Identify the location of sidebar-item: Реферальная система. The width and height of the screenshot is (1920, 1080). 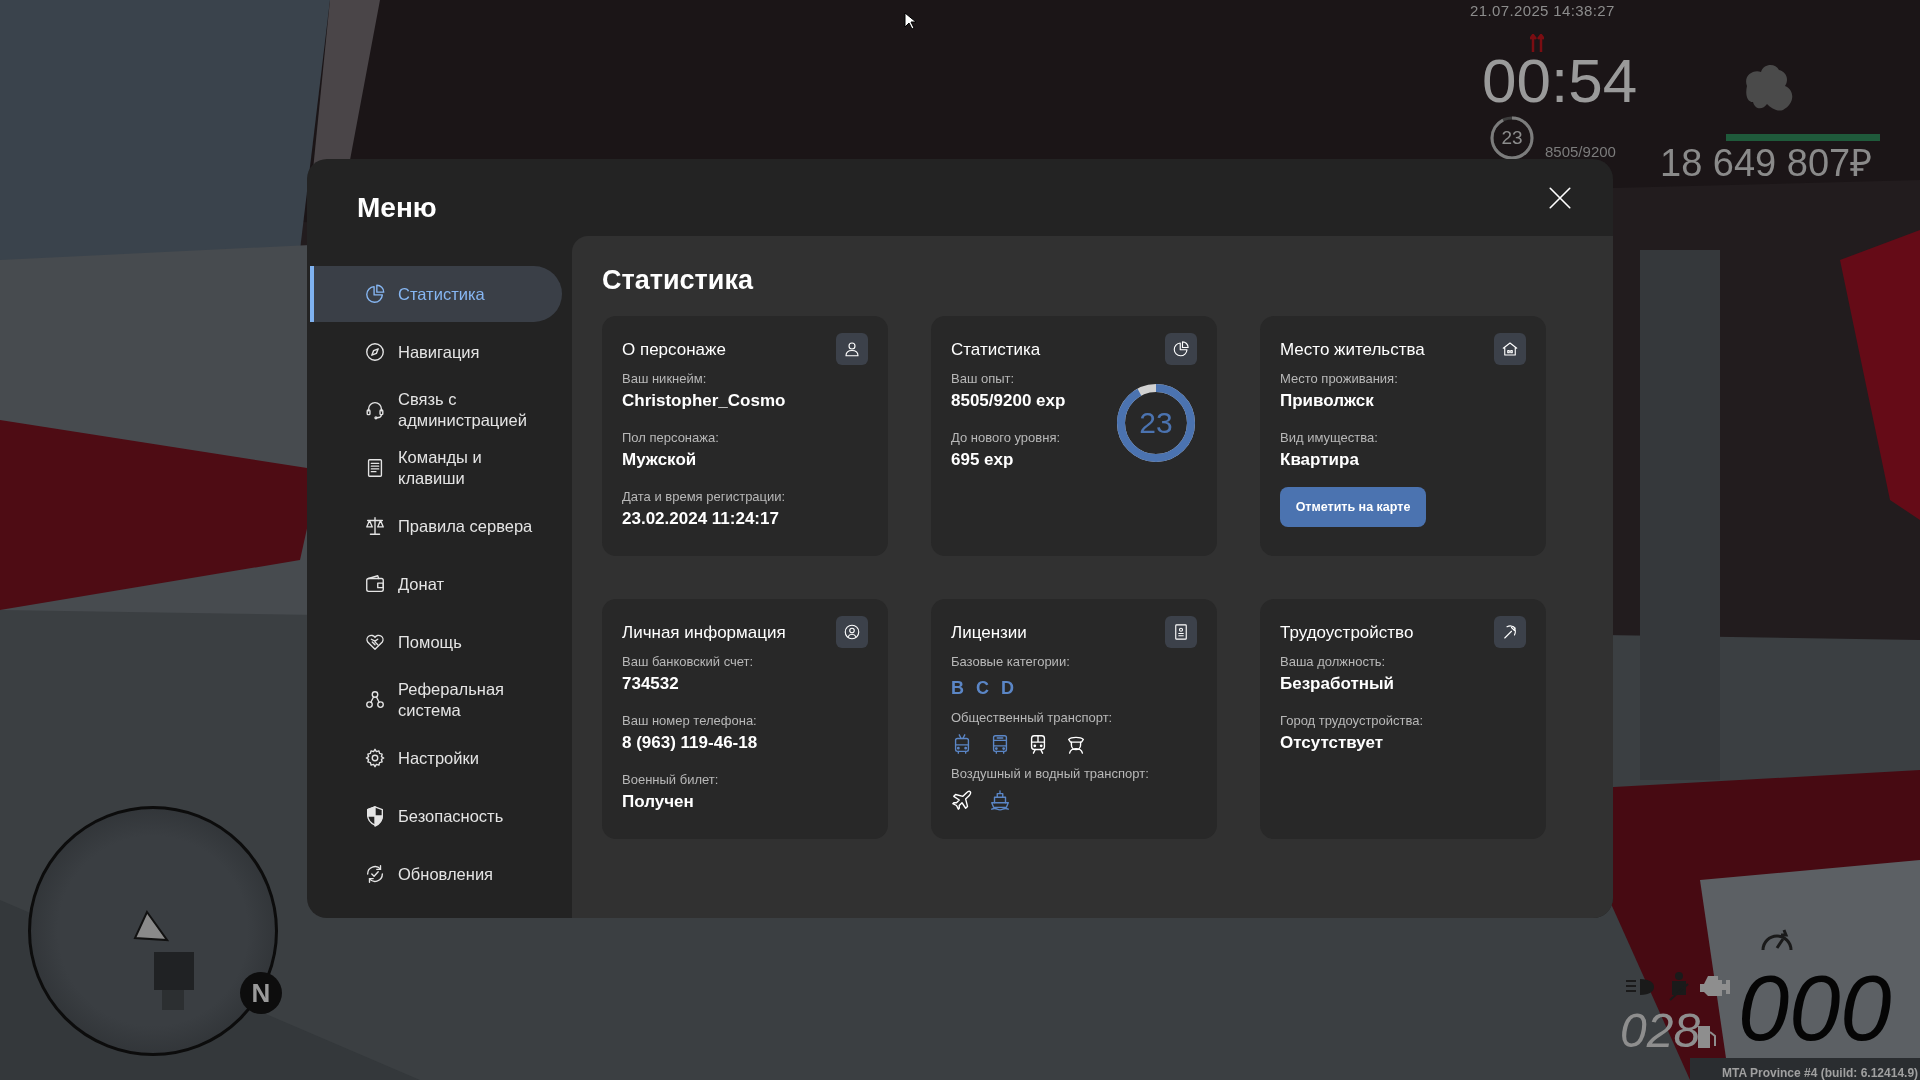
(436, 700).